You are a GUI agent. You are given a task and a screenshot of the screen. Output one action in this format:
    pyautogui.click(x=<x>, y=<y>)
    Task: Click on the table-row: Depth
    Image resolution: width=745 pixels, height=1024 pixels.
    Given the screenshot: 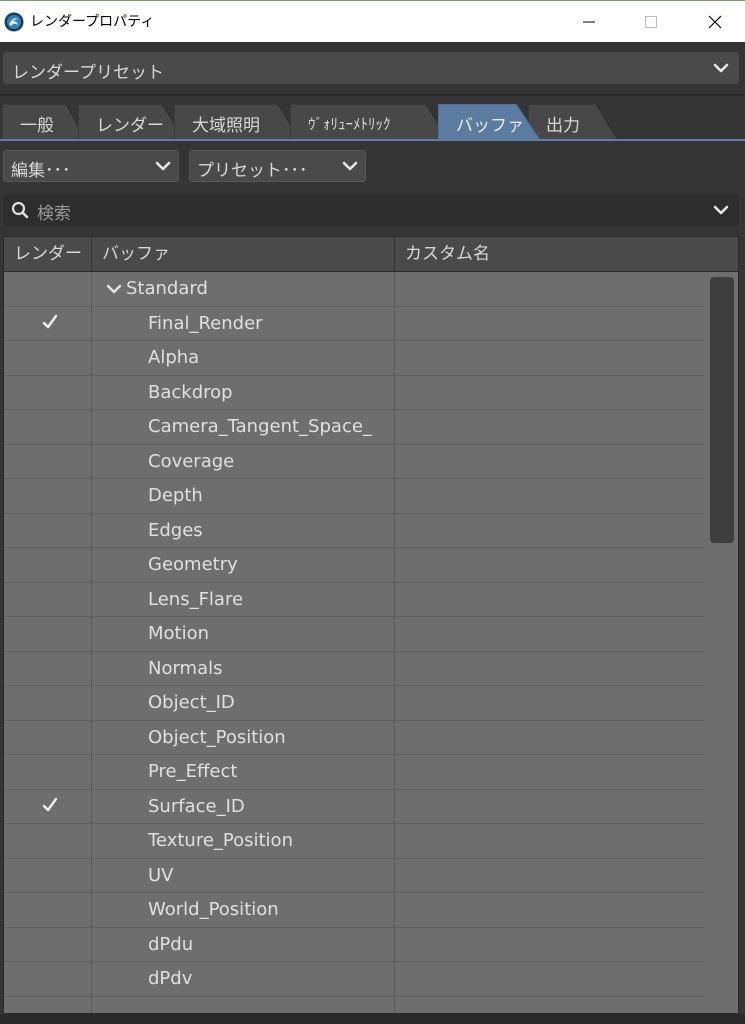 What is the action you would take?
    pyautogui.click(x=354, y=496)
    